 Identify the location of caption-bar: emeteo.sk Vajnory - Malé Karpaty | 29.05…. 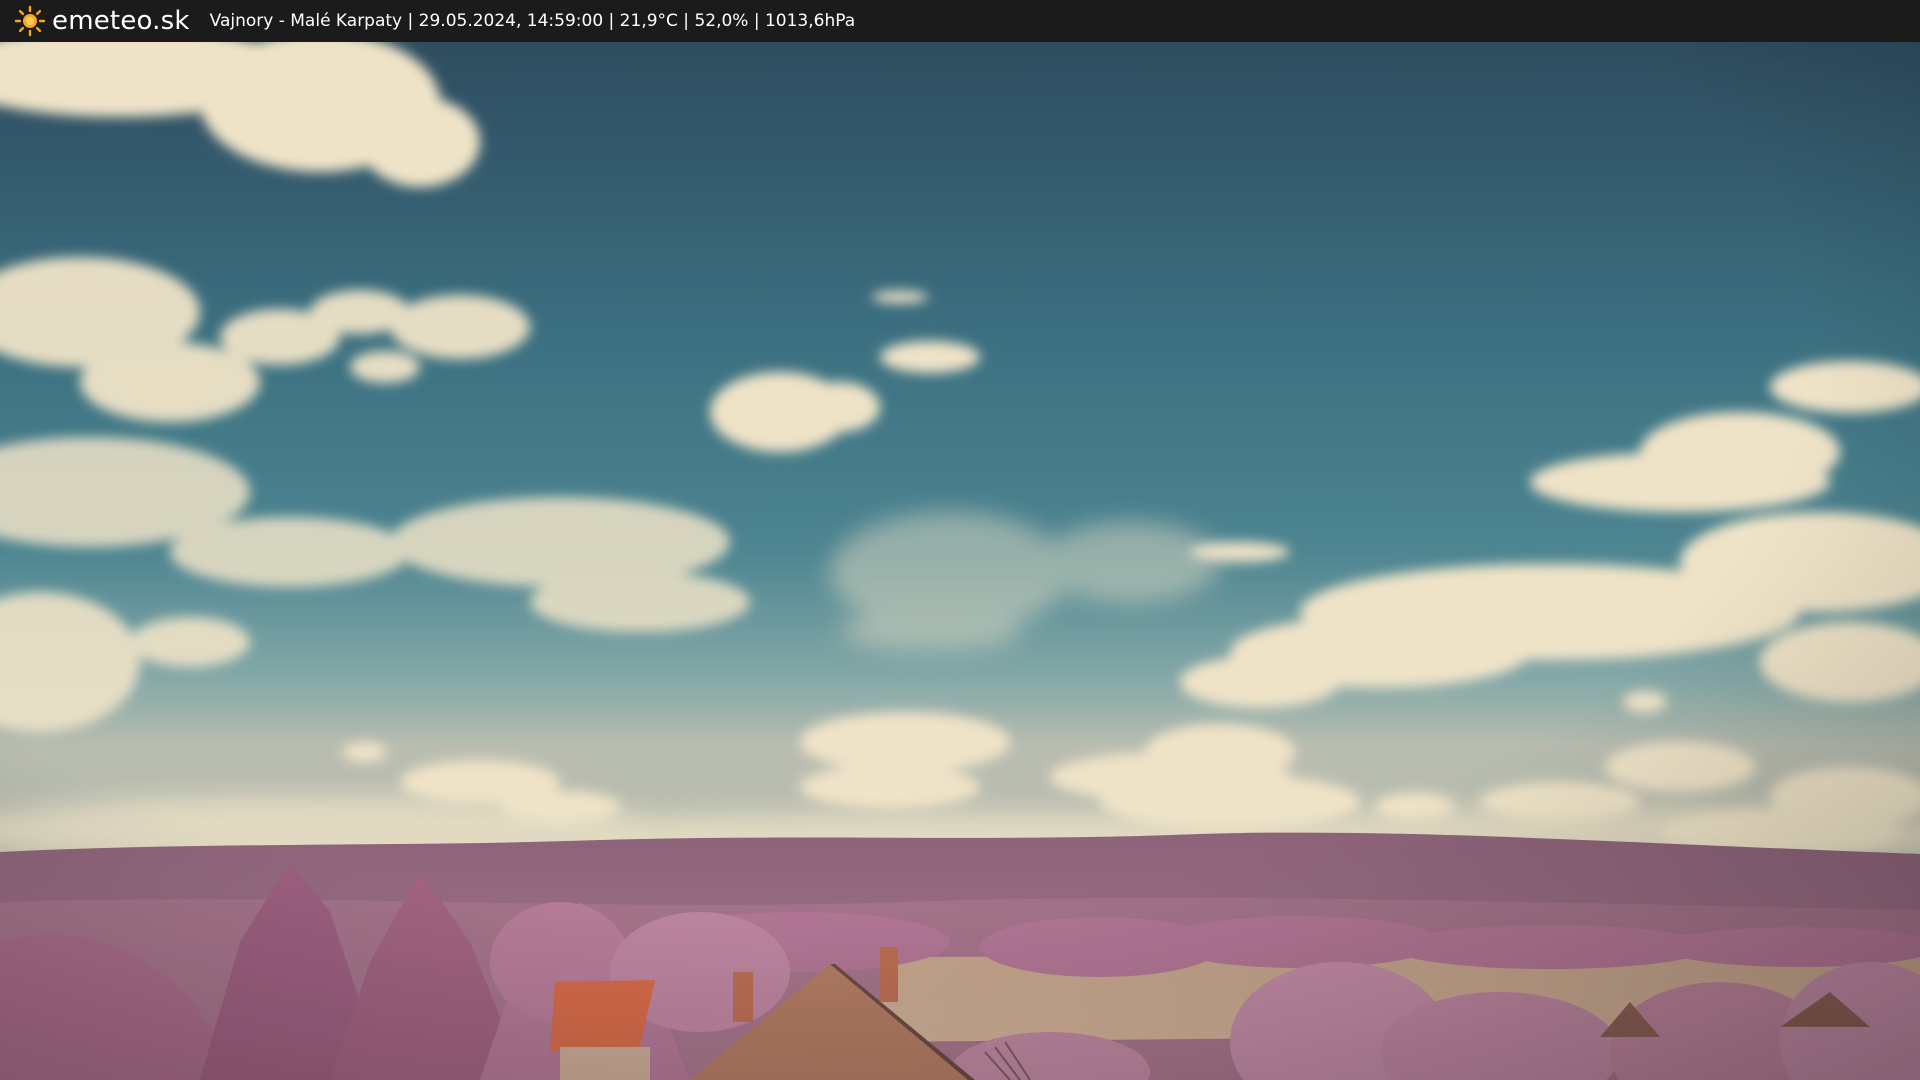
(960, 21).